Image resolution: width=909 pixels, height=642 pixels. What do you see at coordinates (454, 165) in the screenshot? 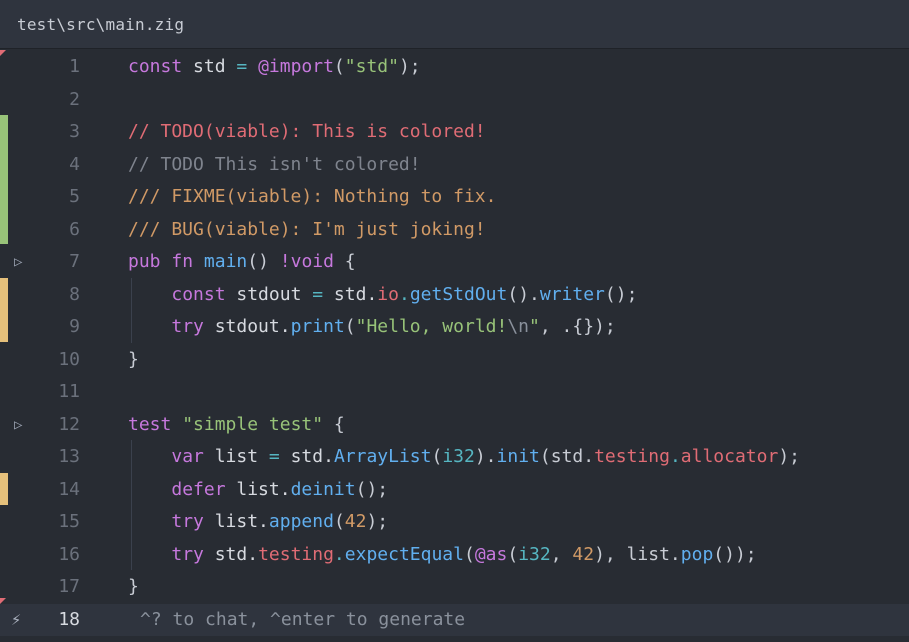
I see `code-line: 4 // TODO This isn't colored!` at bounding box center [454, 165].